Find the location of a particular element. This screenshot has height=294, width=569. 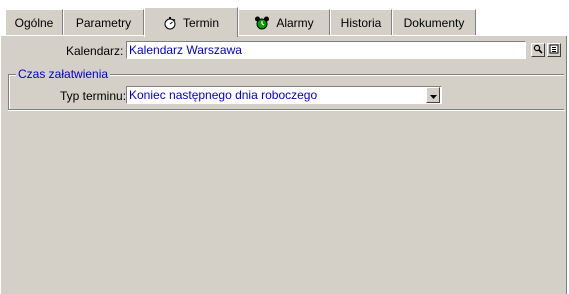

calendar-label: Kalendarz: is located at coordinates (95, 51).